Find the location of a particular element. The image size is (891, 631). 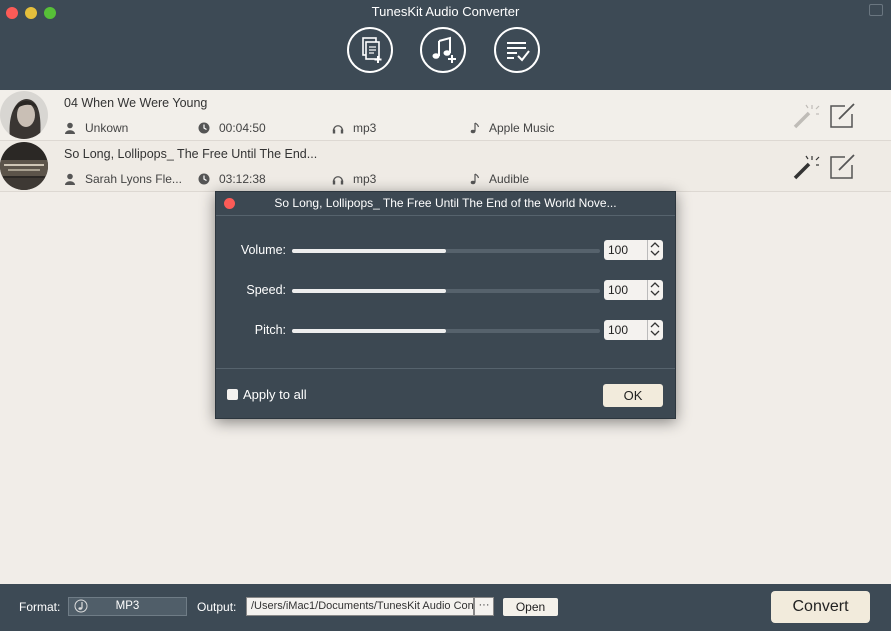

speed-slider-fill is located at coordinates (369, 291).